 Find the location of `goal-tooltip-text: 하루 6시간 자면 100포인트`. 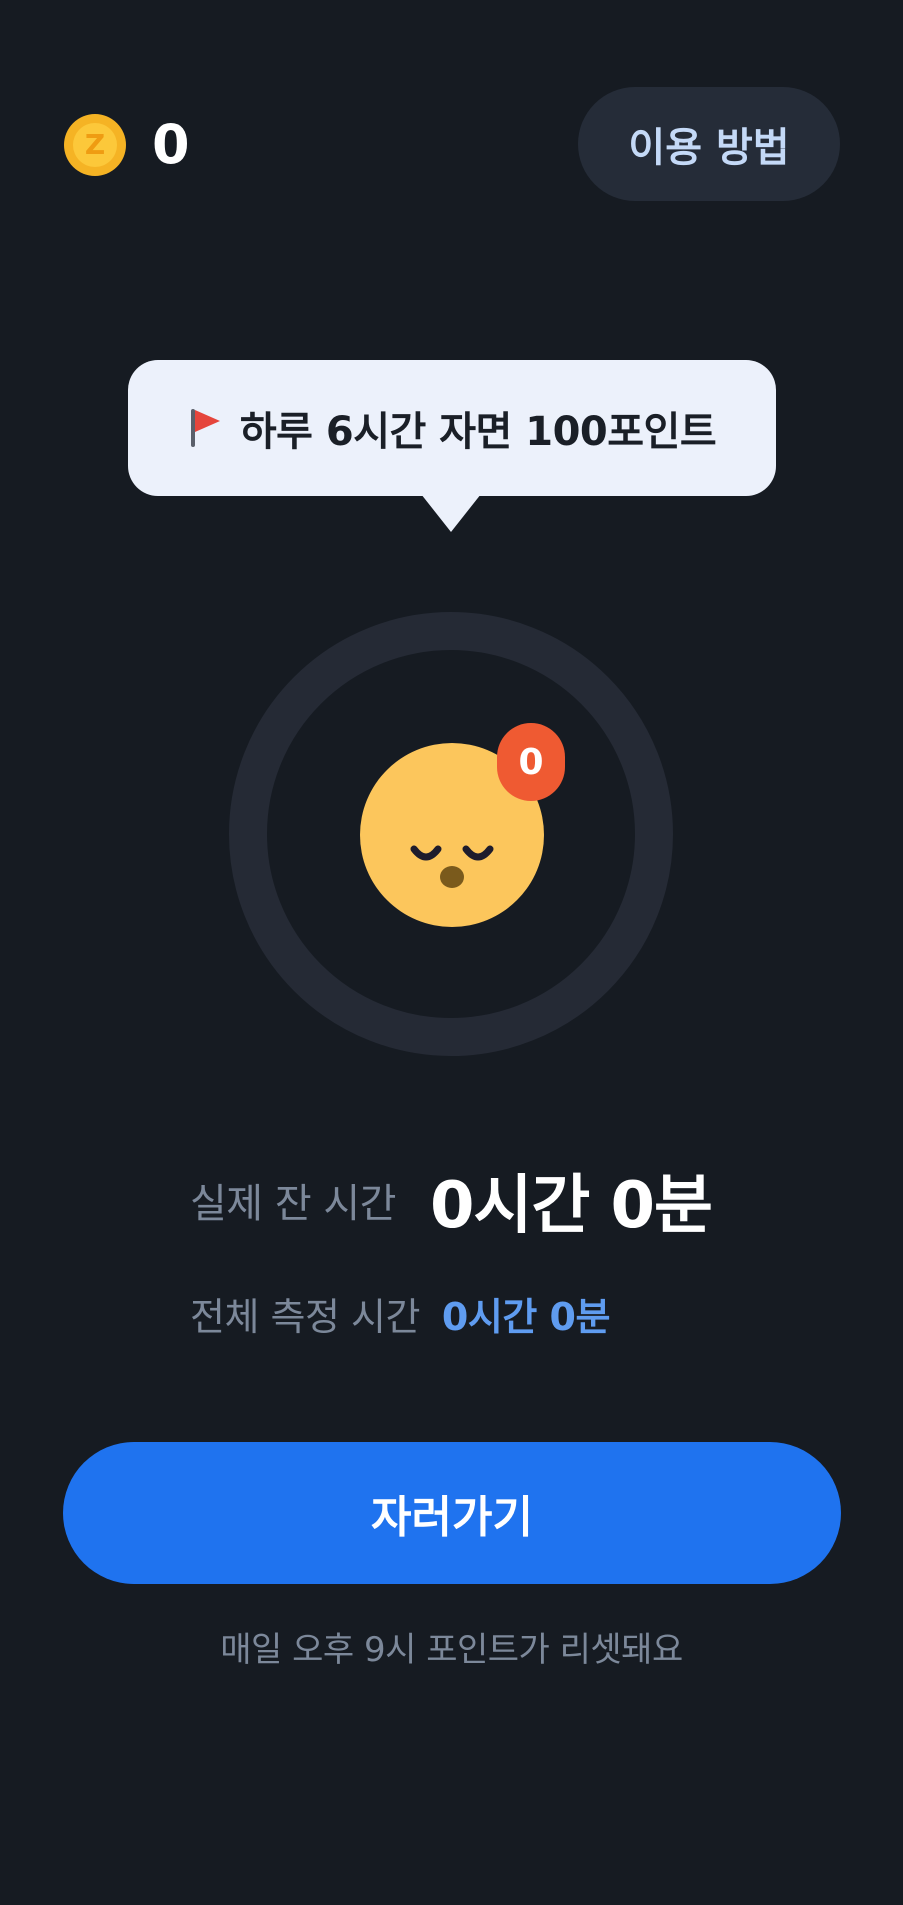

goal-tooltip-text: 하루 6시간 자면 100포인트 is located at coordinates (478, 432).